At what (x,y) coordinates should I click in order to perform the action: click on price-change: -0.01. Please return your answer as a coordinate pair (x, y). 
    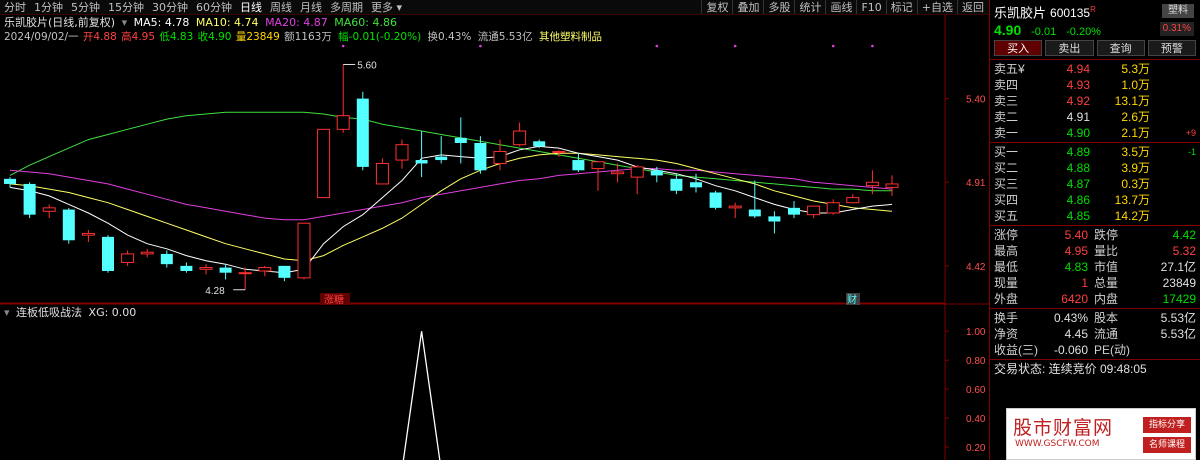
    Looking at the image, I should click on (1044, 32).